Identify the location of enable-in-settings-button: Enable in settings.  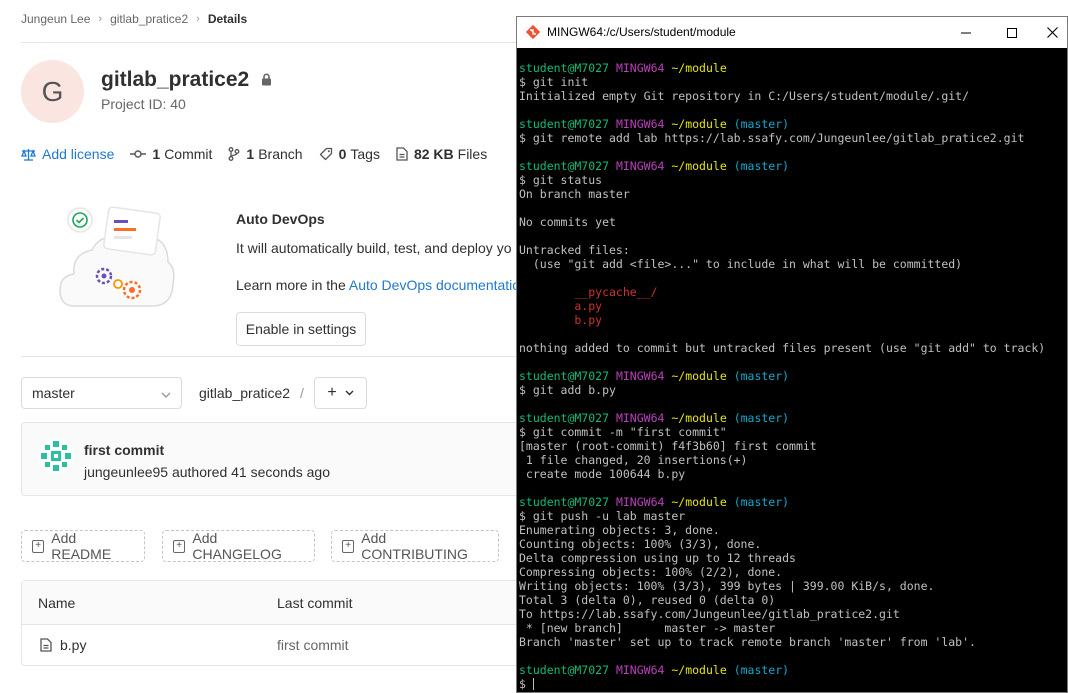
(301, 329).